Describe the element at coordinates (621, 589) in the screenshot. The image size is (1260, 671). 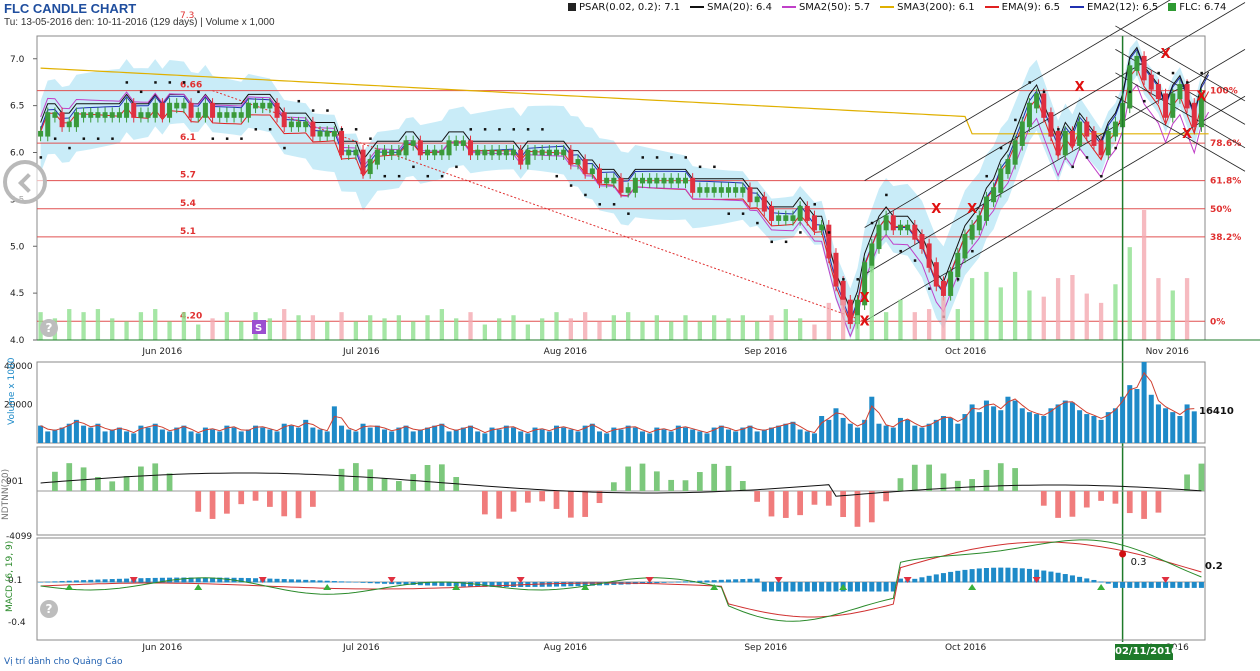
I see `macd-pane-frame` at that location.